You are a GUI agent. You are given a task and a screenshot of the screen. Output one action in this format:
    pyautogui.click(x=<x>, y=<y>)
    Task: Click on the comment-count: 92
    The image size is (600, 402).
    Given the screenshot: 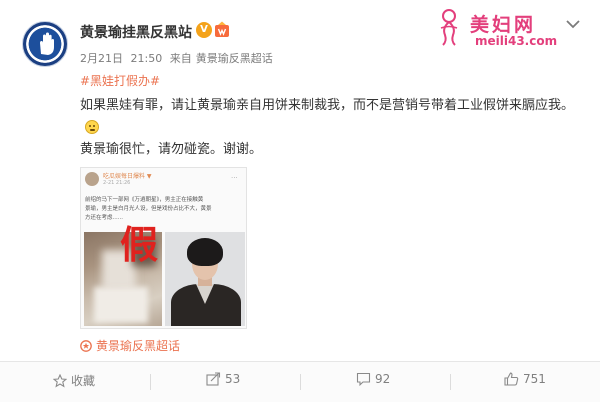 What is the action you would take?
    pyautogui.click(x=383, y=379)
    